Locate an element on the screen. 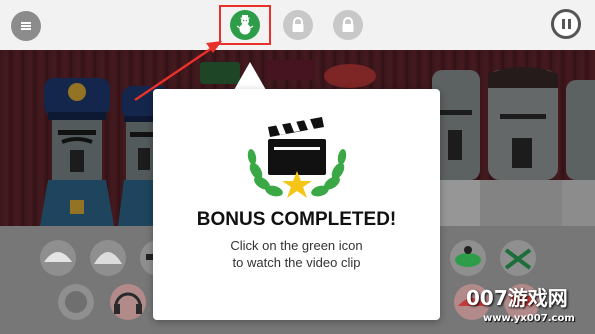 The image size is (595, 334). watermark-logo: 007游戏网 is located at coordinates (517, 298).